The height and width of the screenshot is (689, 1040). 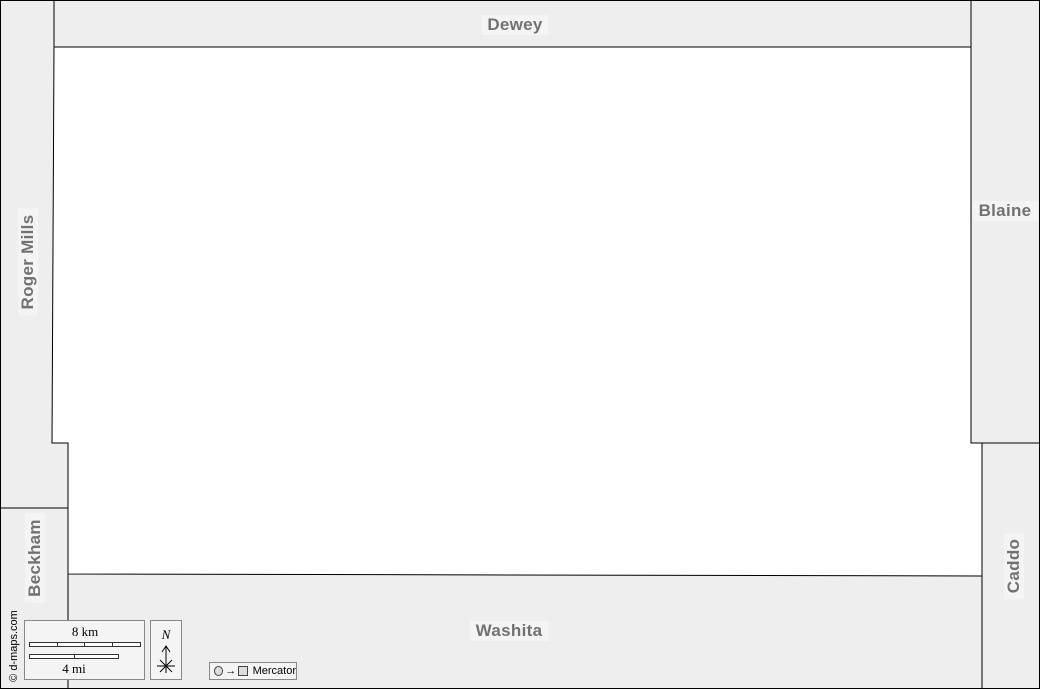 What do you see at coordinates (243, 671) in the screenshot?
I see `square-icon` at bounding box center [243, 671].